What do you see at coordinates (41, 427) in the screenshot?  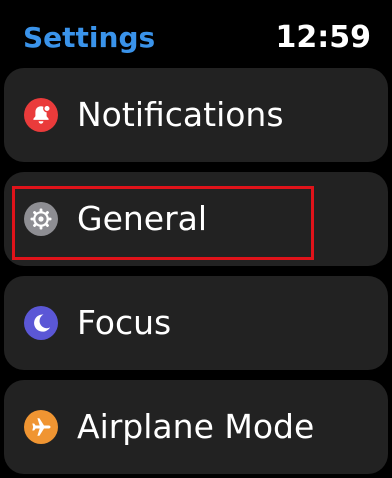 I see `airplane-icon` at bounding box center [41, 427].